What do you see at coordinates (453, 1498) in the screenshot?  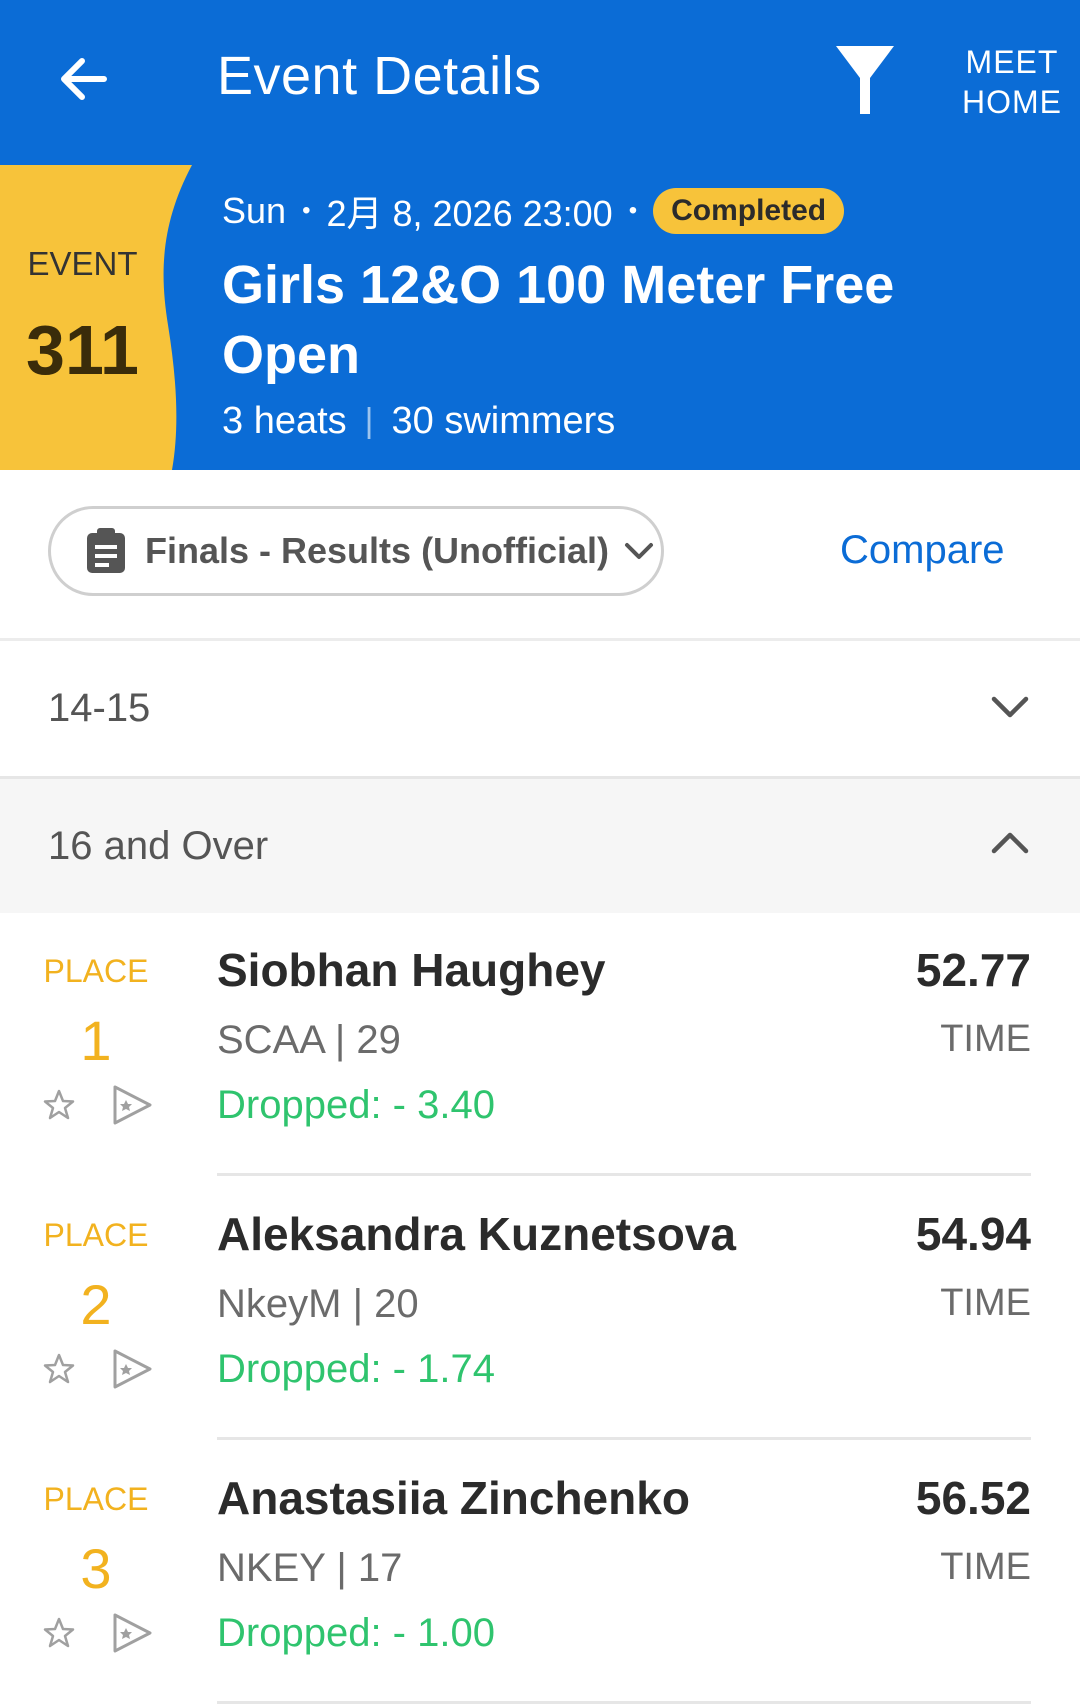 I see `swimmer-name: Anastasiia Zinchenko` at bounding box center [453, 1498].